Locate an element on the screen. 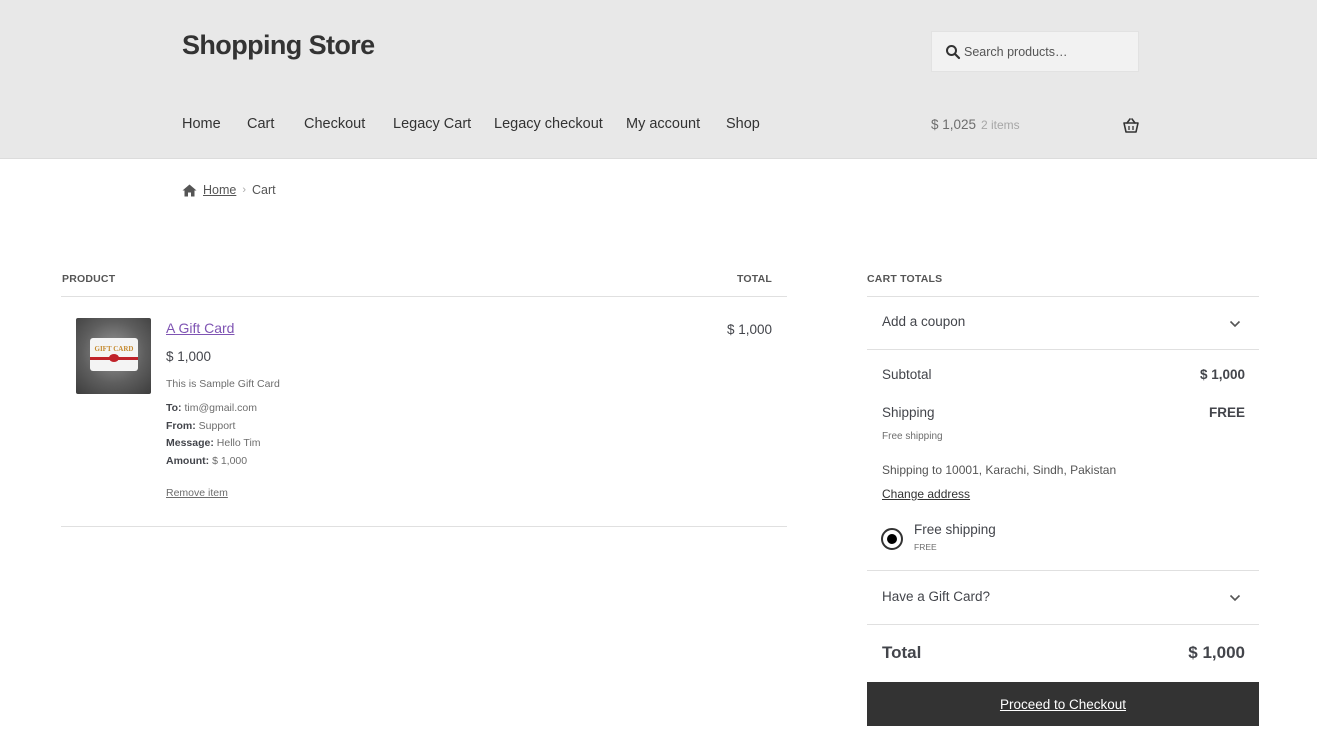 The image size is (1317, 749). product-description: This is Sample Gift Card is located at coordinates (223, 384).